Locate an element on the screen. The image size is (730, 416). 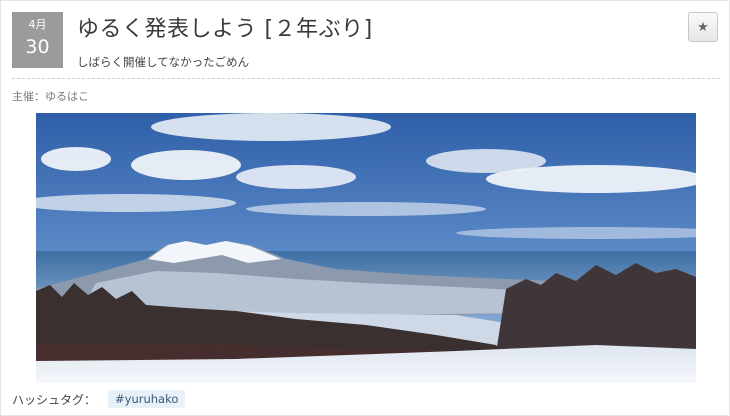
event-subtitle: しばらく開催してなかったごめん is located at coordinates (163, 62).